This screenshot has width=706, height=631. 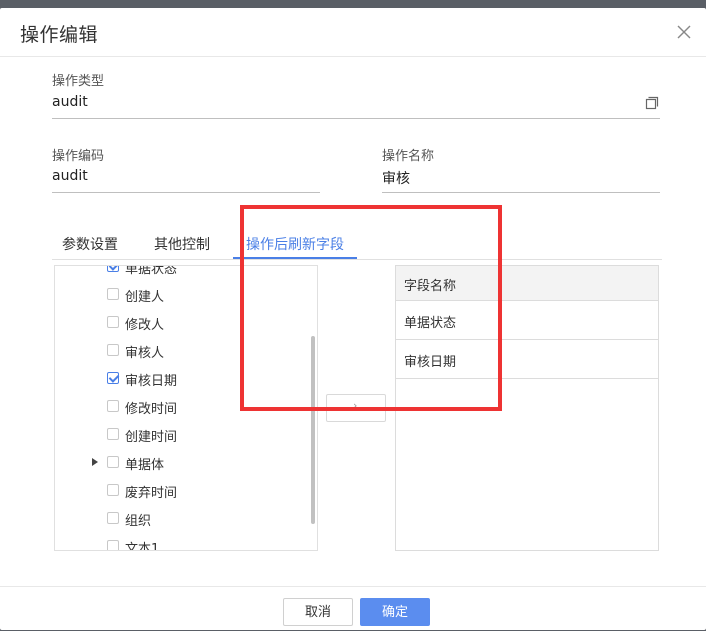 I want to click on caret-right-icon, so click(x=95, y=462).